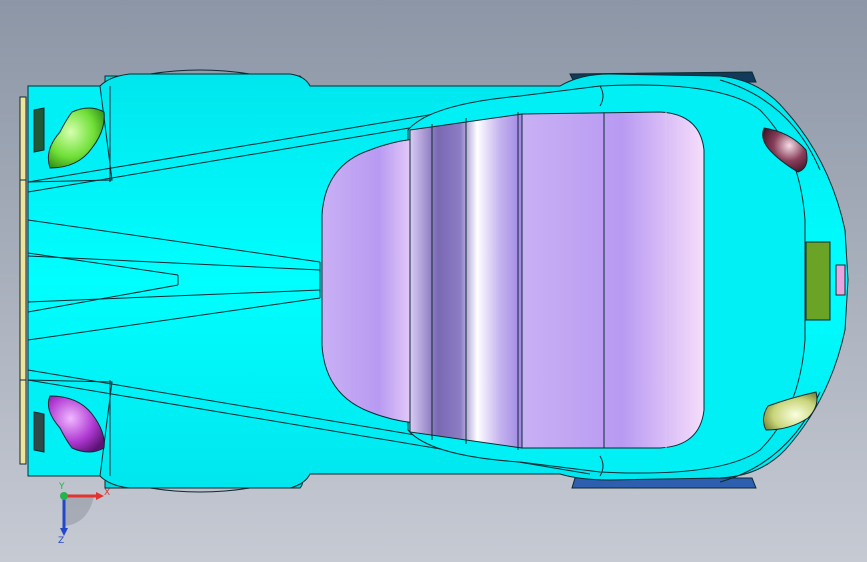 This screenshot has width=867, height=562. Describe the element at coordinates (61, 541) in the screenshot. I see `z-axis-label: Z` at that location.